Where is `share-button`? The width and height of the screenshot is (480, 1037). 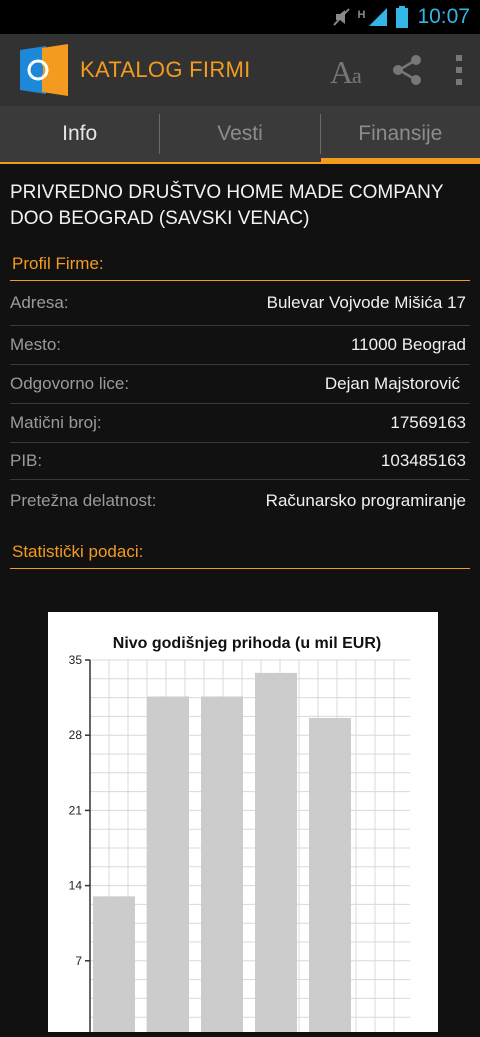 share-button is located at coordinates (407, 70).